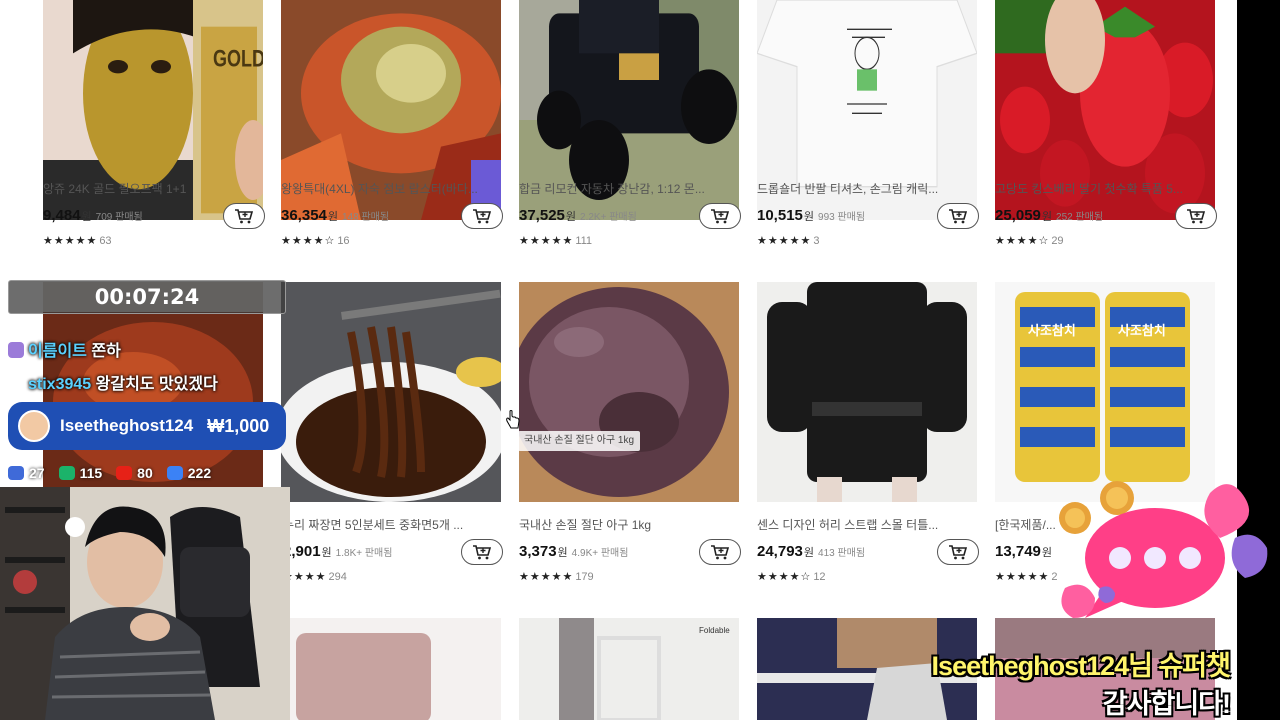 Image resolution: width=1280 pixels, height=720 pixels. I want to click on stat-item: 27, so click(26, 473).